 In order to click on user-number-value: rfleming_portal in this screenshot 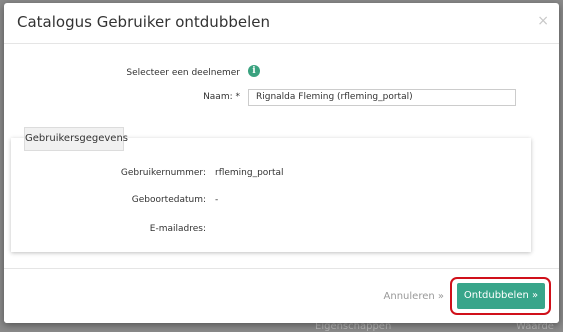, I will do `click(249, 173)`.